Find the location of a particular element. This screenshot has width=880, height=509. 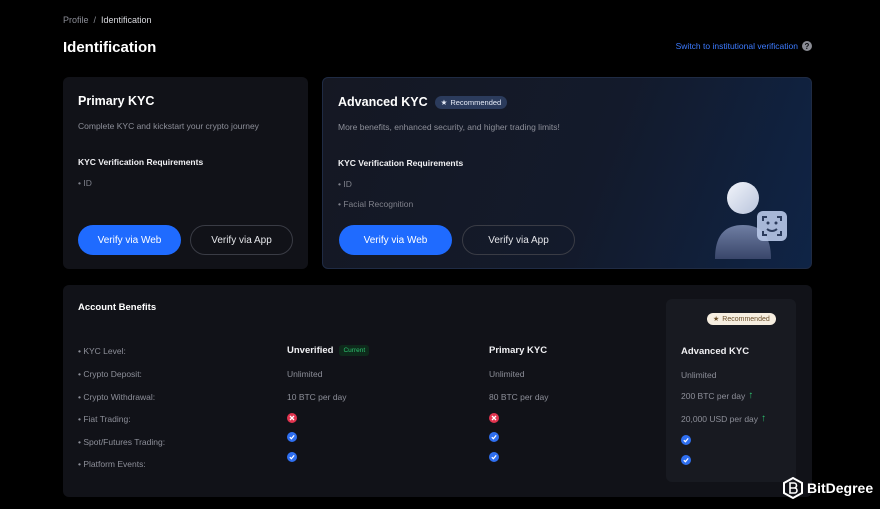

primary-withdrawal: 80 BTC per day is located at coordinates (519, 397).